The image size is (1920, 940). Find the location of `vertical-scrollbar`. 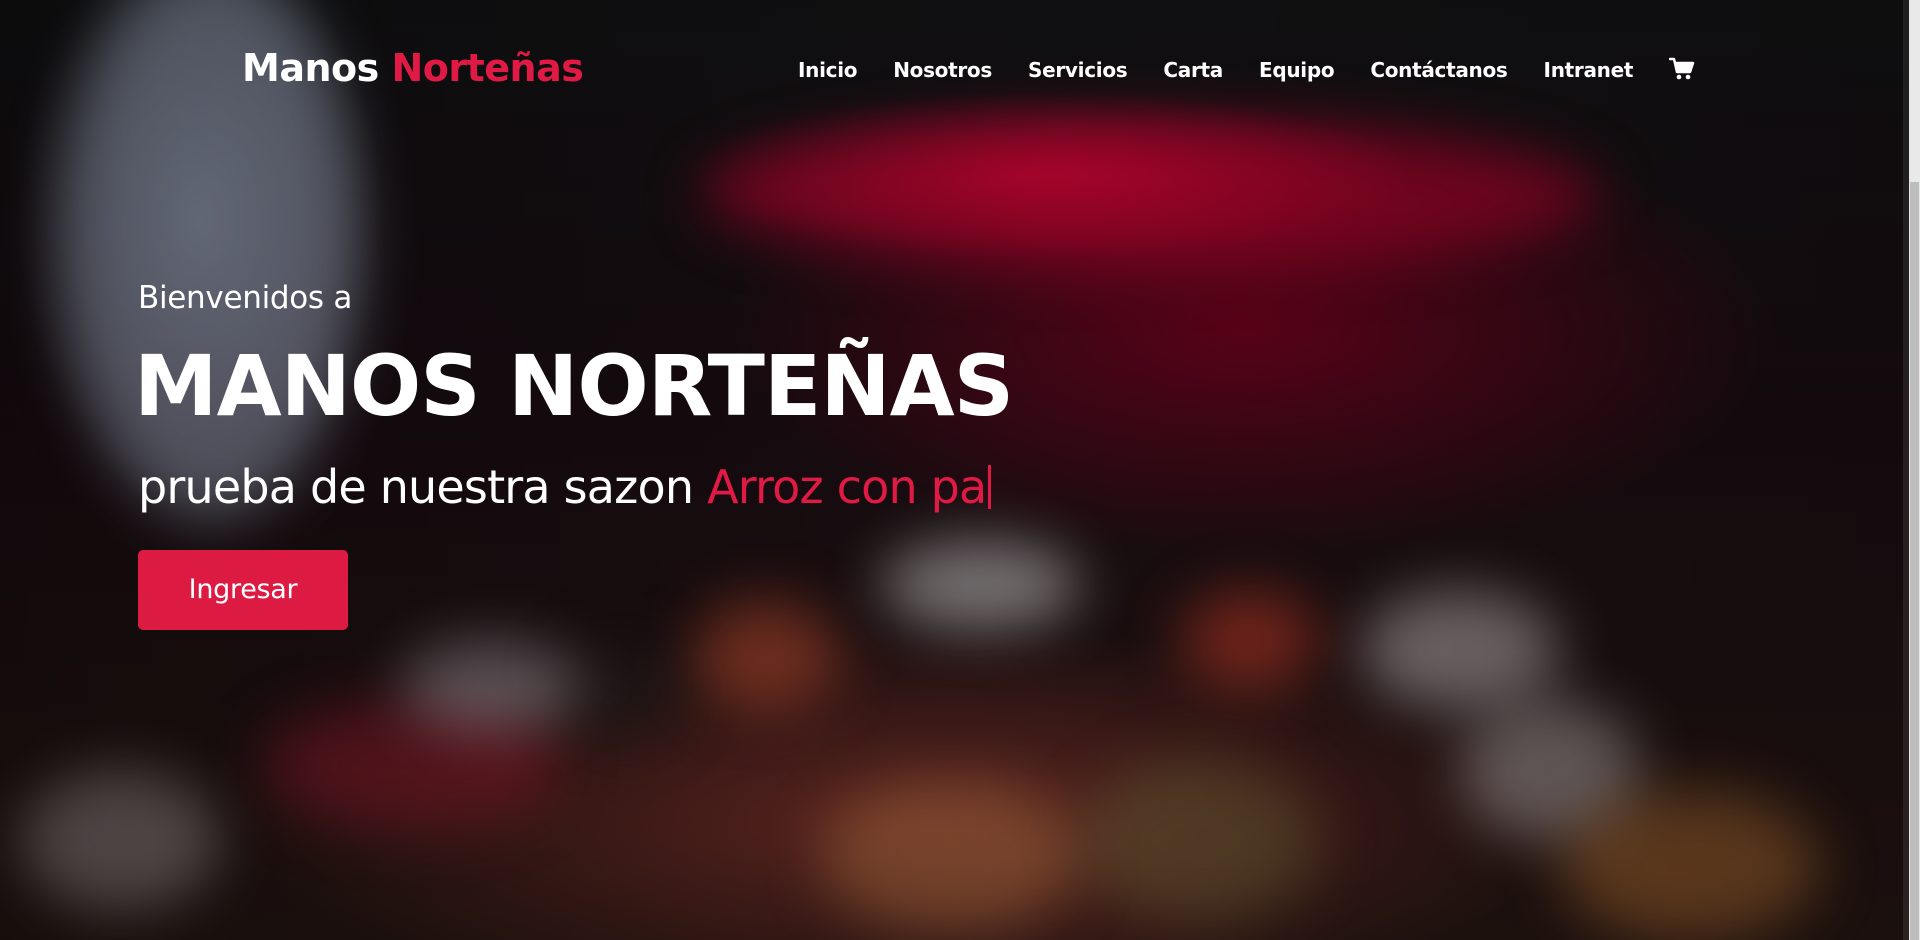

vertical-scrollbar is located at coordinates (1914, 470).